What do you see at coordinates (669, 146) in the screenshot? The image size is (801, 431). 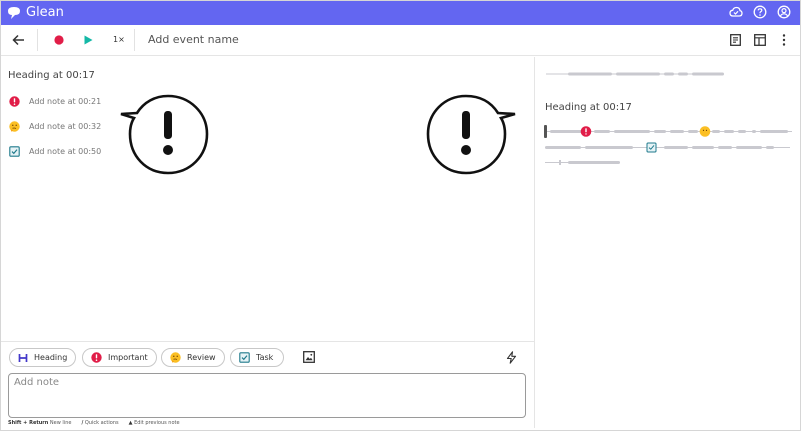 I see `transcript-waveform` at bounding box center [669, 146].